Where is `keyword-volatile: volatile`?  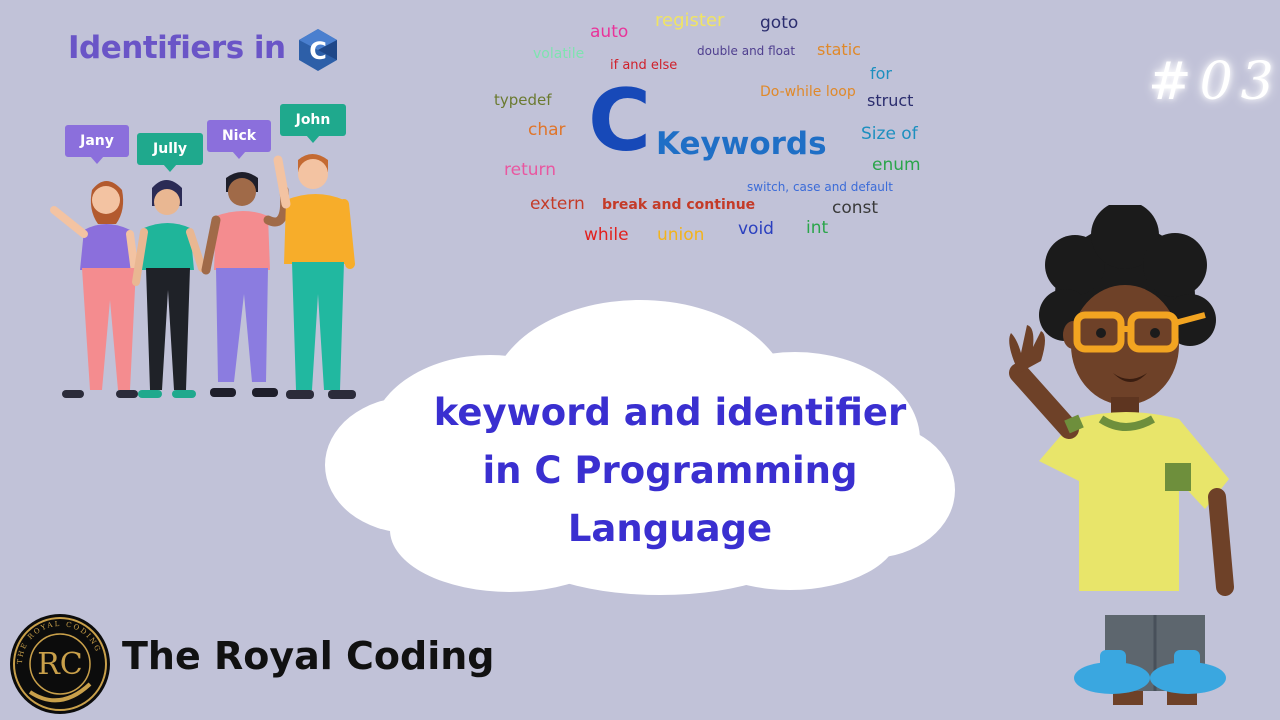
keyword-volatile: volatile is located at coordinates (559, 54).